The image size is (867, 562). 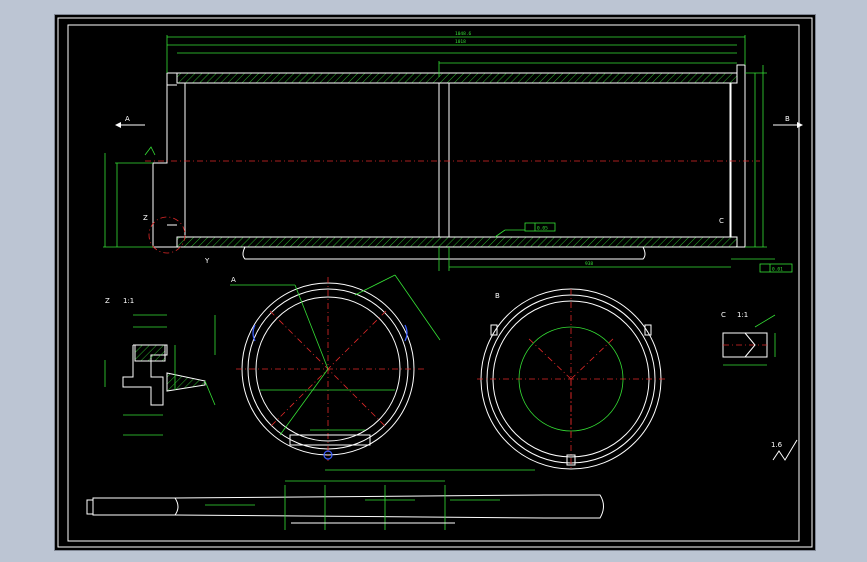 I want to click on detail-z-circle, so click(x=167, y=235).